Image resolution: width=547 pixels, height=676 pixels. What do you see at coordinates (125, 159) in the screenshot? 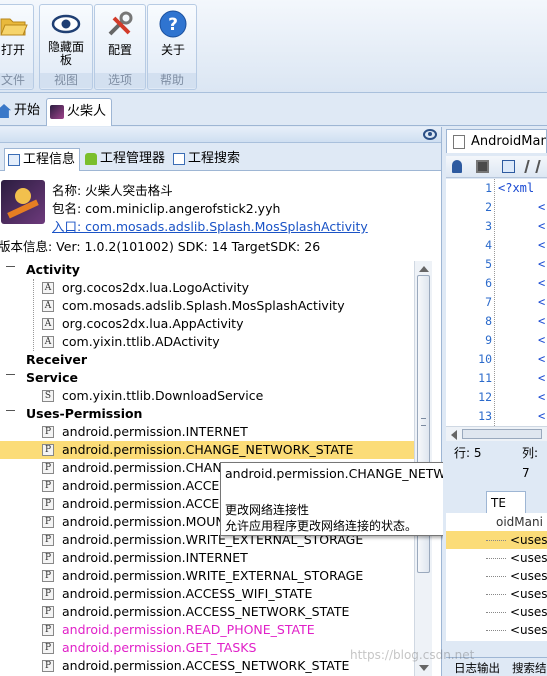
I see `tab-project-manager: 工程管理器` at bounding box center [125, 159].